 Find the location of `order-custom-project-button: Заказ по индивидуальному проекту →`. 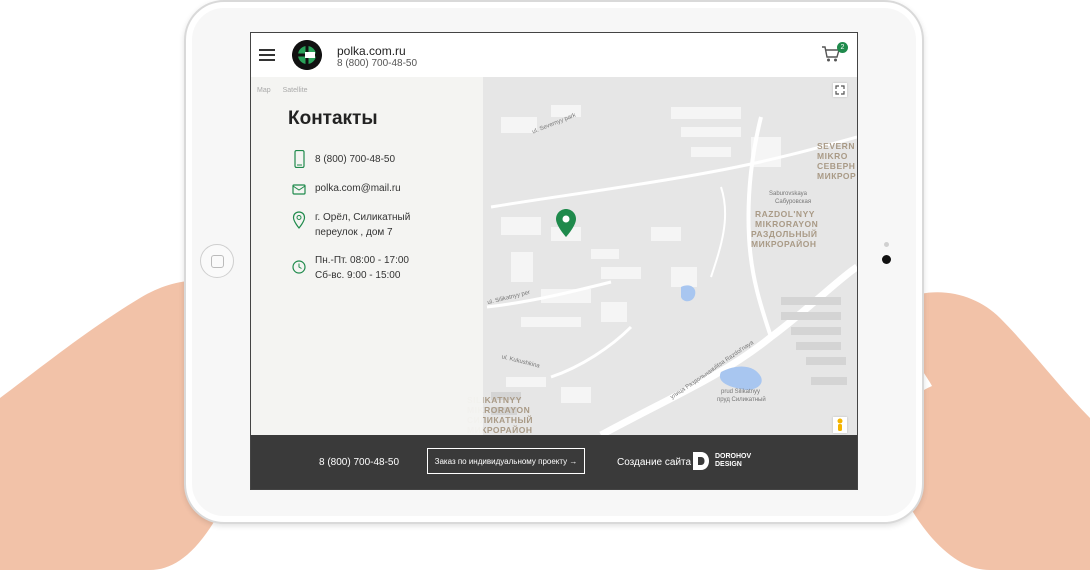

order-custom-project-button: Заказ по индивидуальному проекту → is located at coordinates (506, 461).